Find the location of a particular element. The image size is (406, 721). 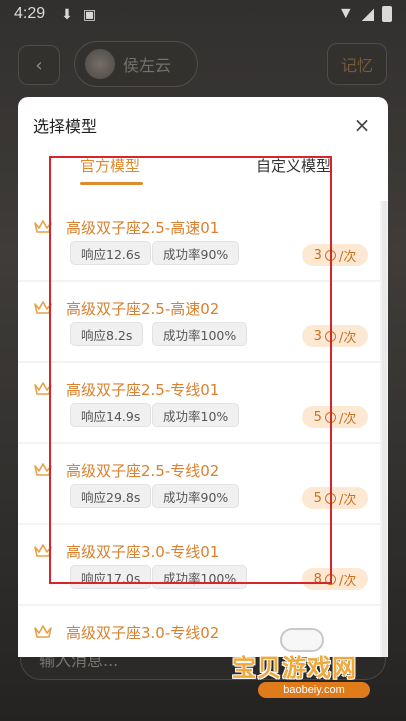

model-name: 高级双子座2.5-高速01 is located at coordinates (143, 228).